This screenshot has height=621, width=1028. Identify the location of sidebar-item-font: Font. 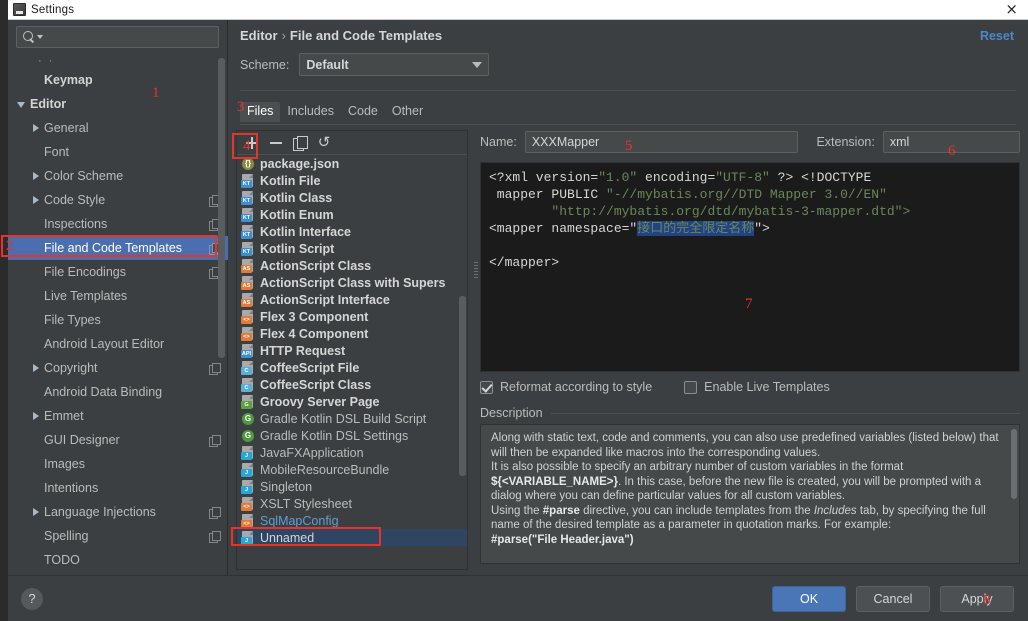
(118, 152).